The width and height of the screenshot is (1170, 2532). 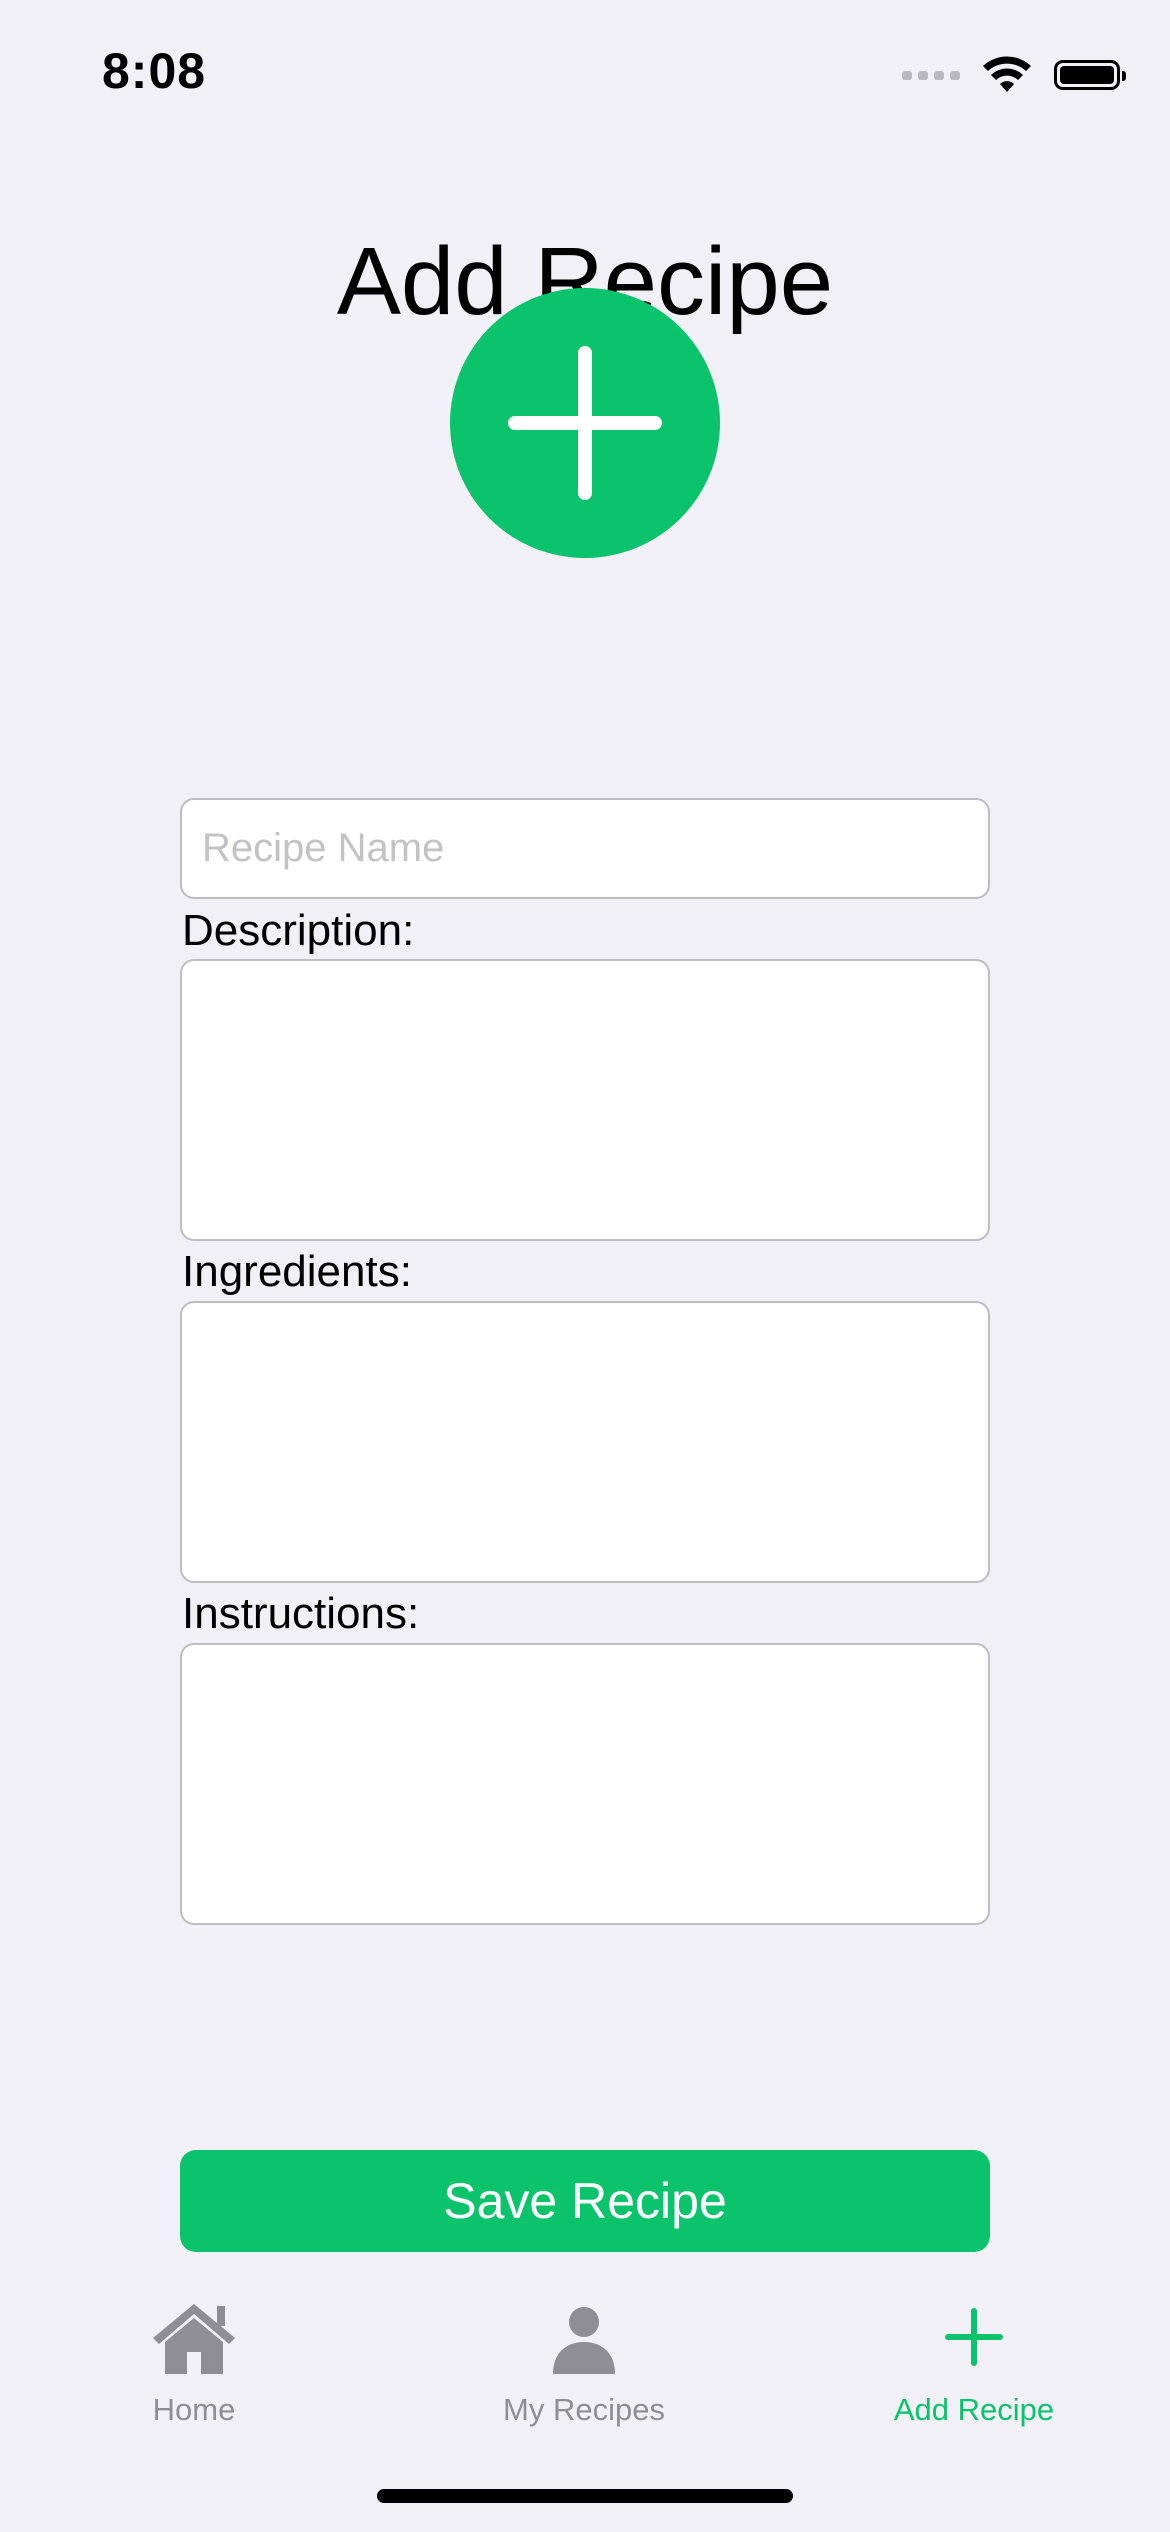 What do you see at coordinates (585, 70) in the screenshot?
I see `status-bar: 8:08` at bounding box center [585, 70].